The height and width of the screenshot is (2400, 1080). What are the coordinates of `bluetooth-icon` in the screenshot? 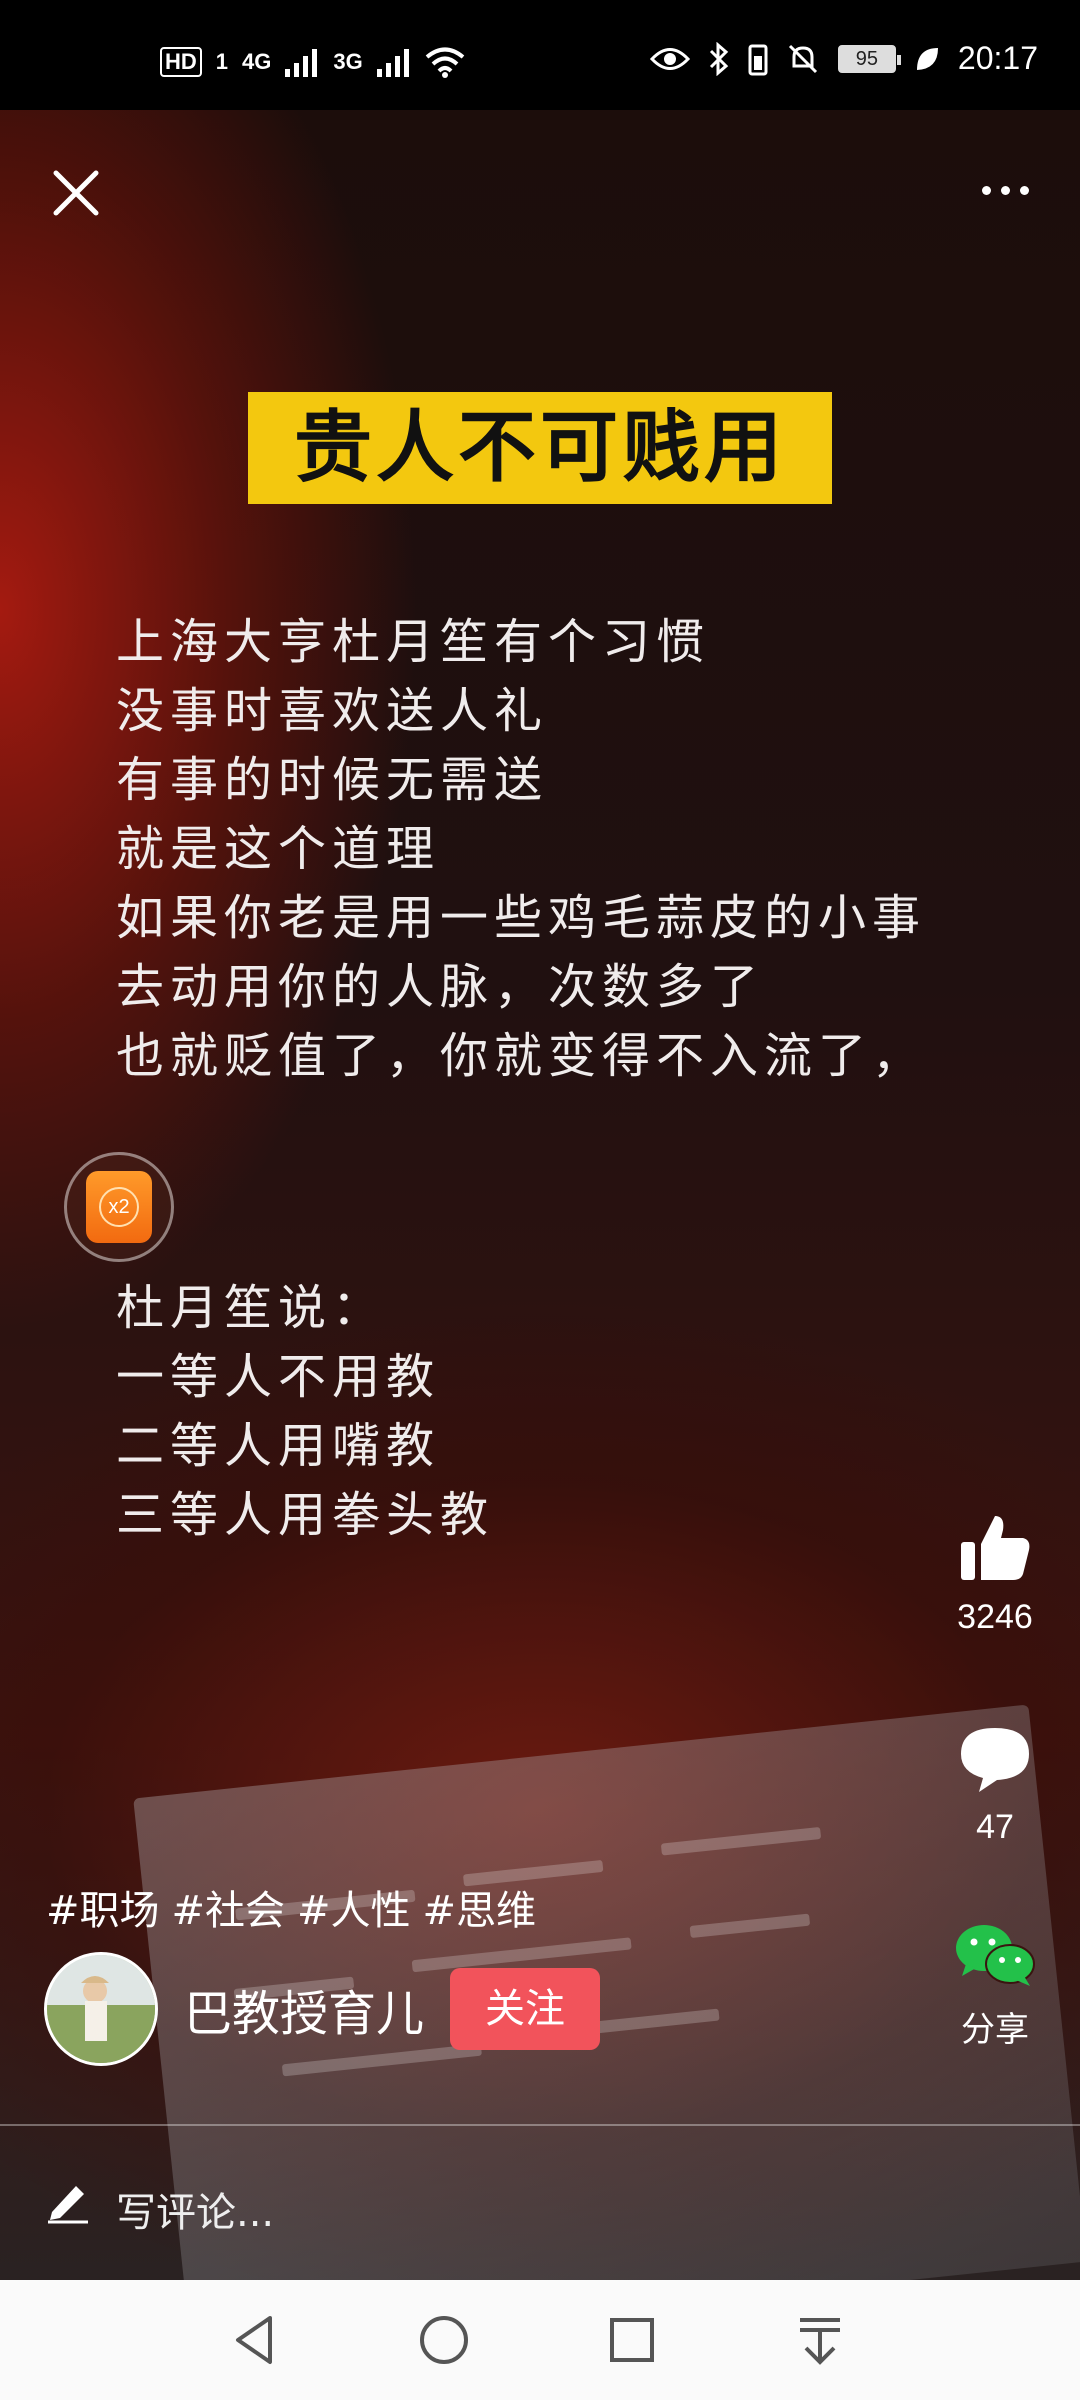 It's located at (719, 58).